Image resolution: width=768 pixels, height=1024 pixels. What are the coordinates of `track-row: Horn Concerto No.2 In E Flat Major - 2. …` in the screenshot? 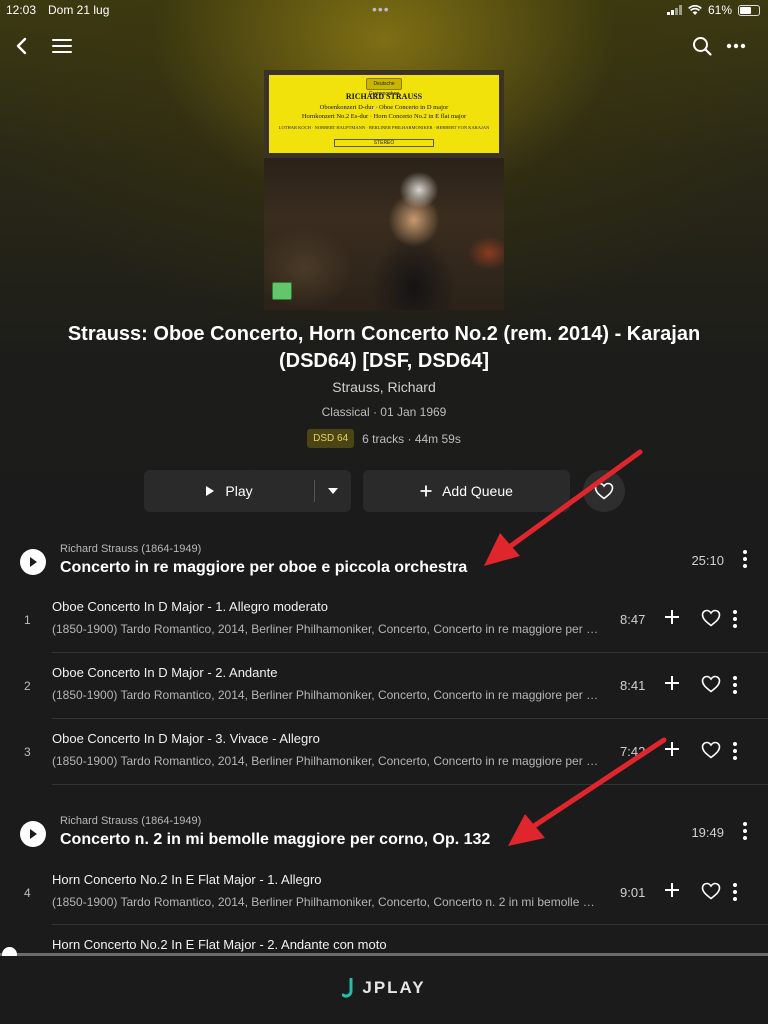 It's located at (384, 942).